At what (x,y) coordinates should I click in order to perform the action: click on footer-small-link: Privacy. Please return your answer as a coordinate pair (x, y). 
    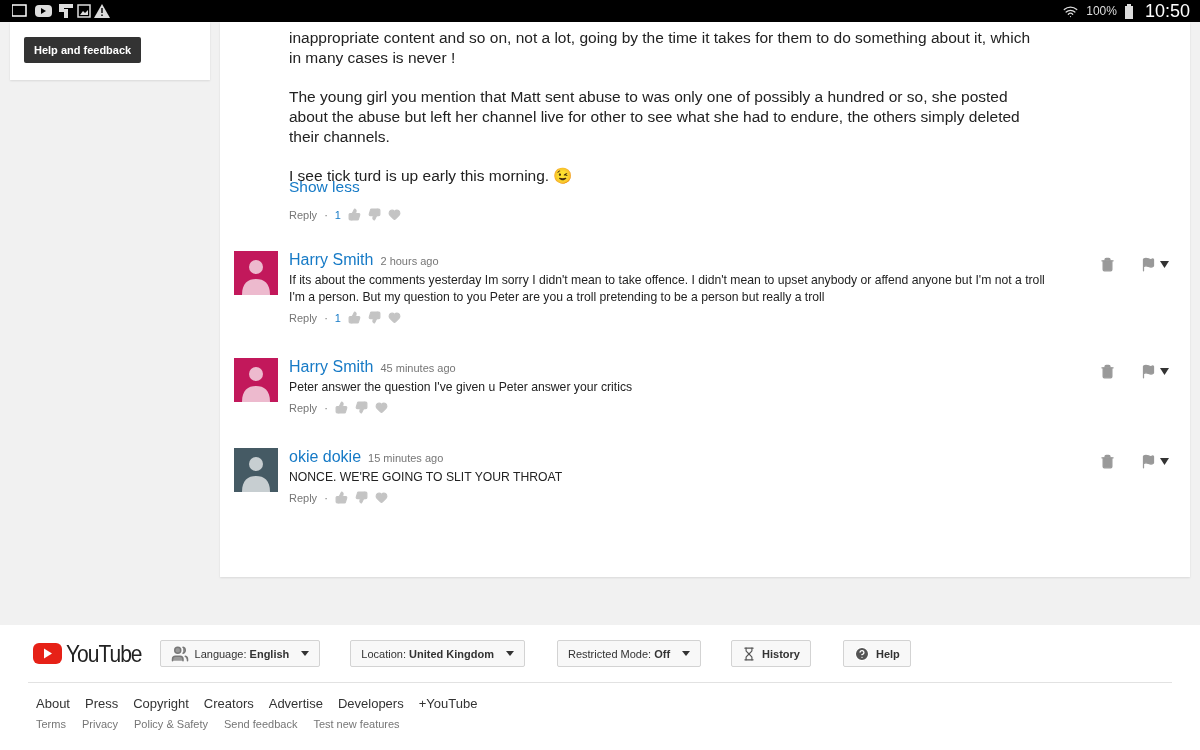
    Looking at the image, I should click on (99, 724).